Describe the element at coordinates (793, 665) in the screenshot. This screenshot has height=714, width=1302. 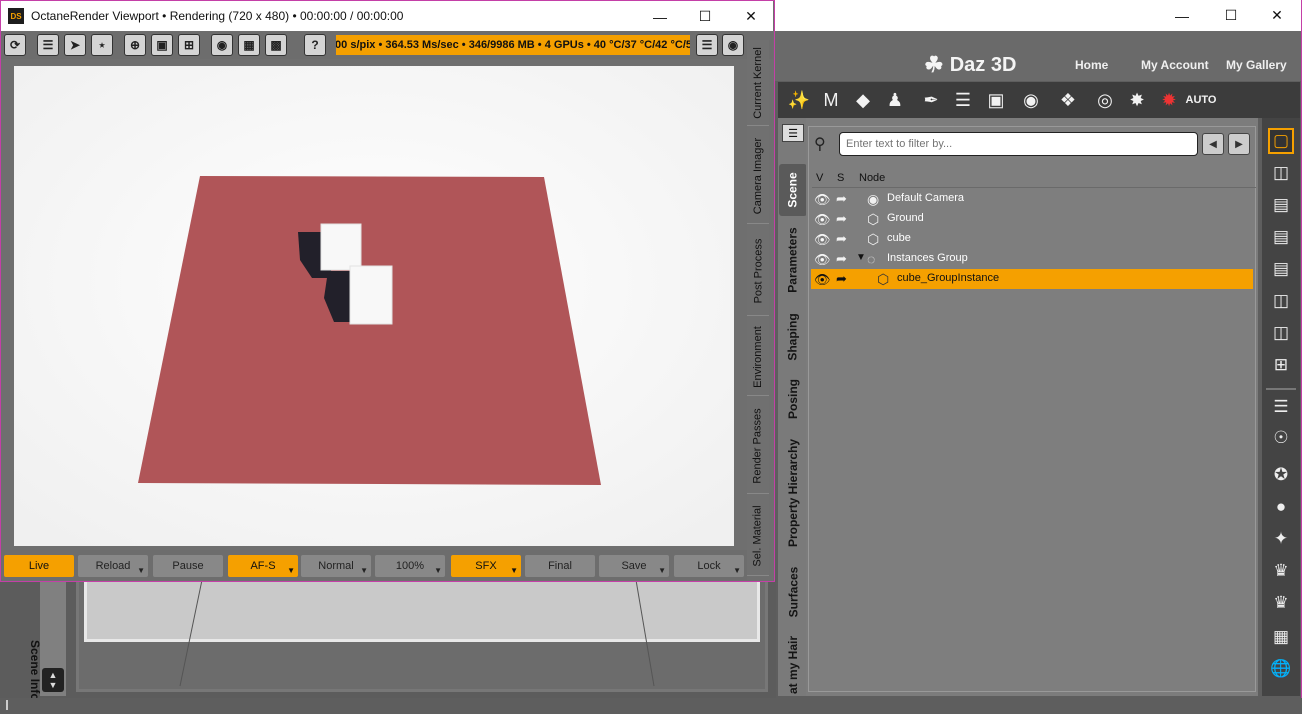
I see `tab-hair: at my Hair` at that location.